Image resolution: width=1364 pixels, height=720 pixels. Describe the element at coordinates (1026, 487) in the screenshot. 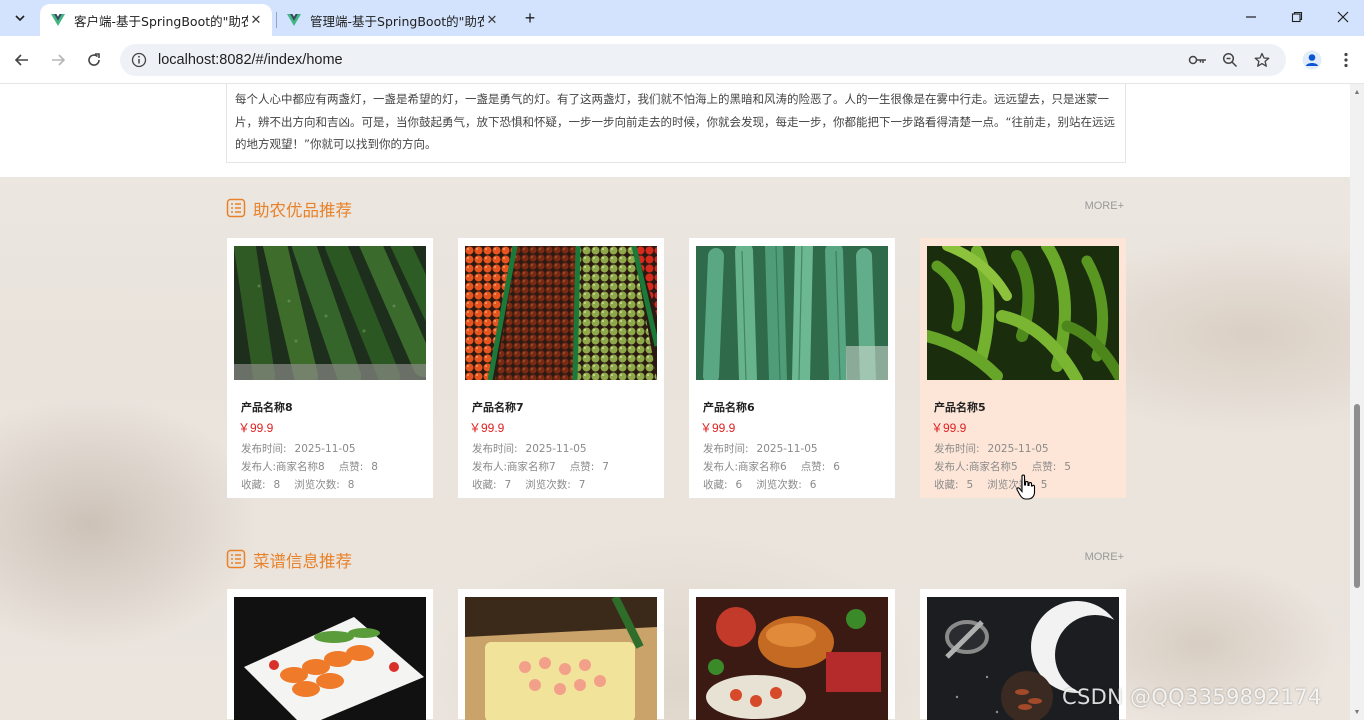

I see `hand-cursor-icon` at that location.